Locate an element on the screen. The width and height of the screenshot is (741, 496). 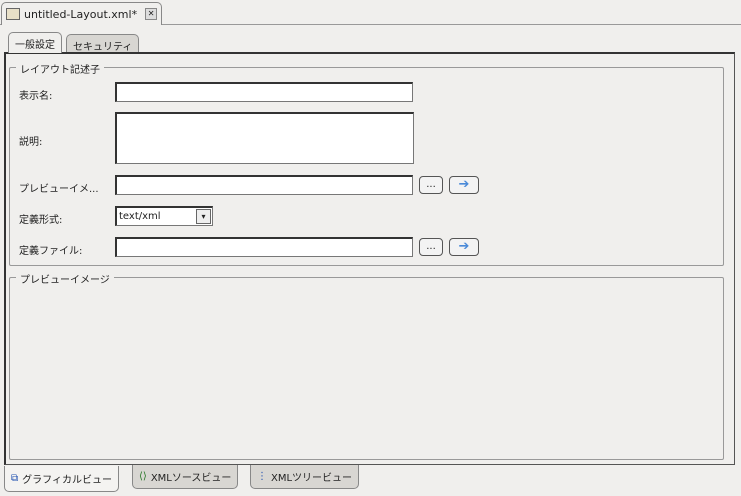
format-value: text/xml is located at coordinates (140, 216).